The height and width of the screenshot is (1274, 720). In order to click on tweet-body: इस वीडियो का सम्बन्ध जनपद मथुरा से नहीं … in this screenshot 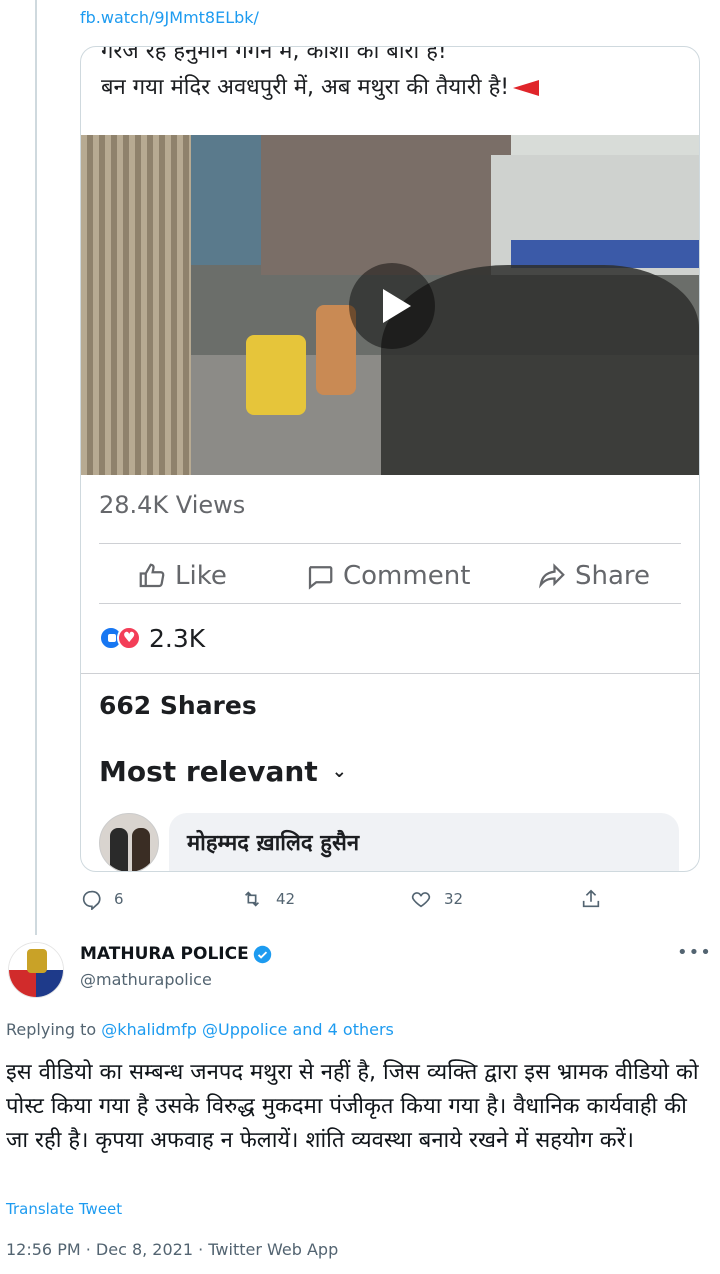, I will do `click(352, 1106)`.